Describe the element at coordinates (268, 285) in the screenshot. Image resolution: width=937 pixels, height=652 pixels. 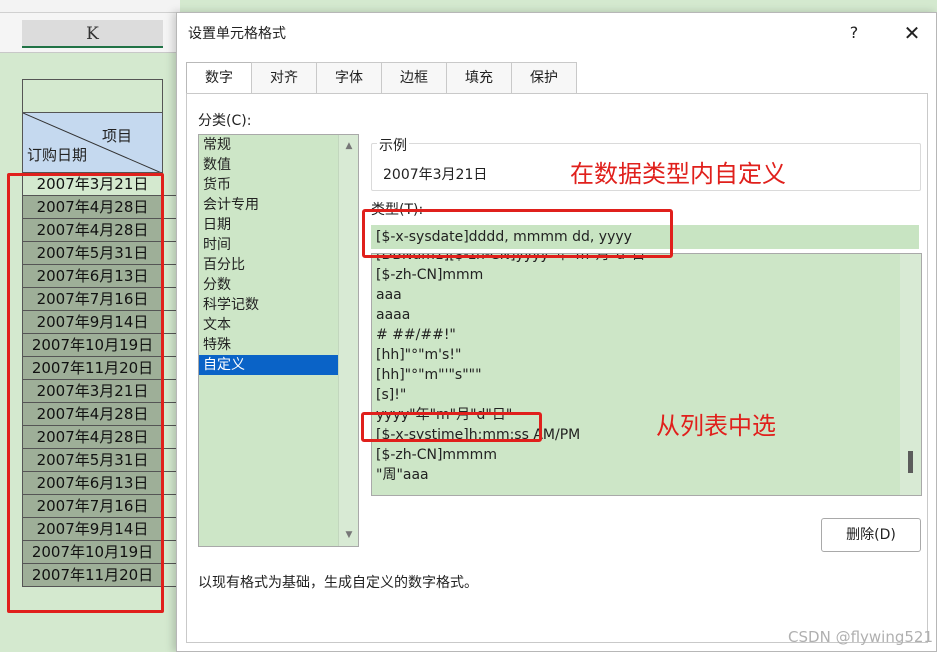
I see `category-item: 分数` at that location.